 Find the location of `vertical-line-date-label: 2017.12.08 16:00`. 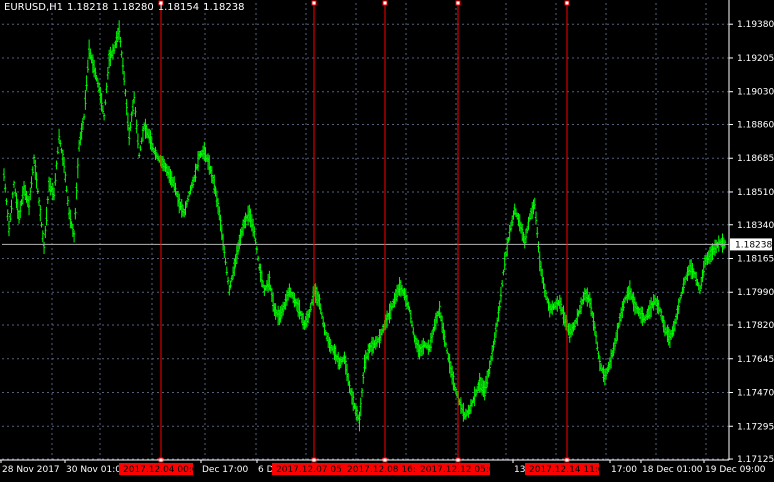

vertical-line-date-label: 2017.12.08 16:00 is located at coordinates (387, 470).